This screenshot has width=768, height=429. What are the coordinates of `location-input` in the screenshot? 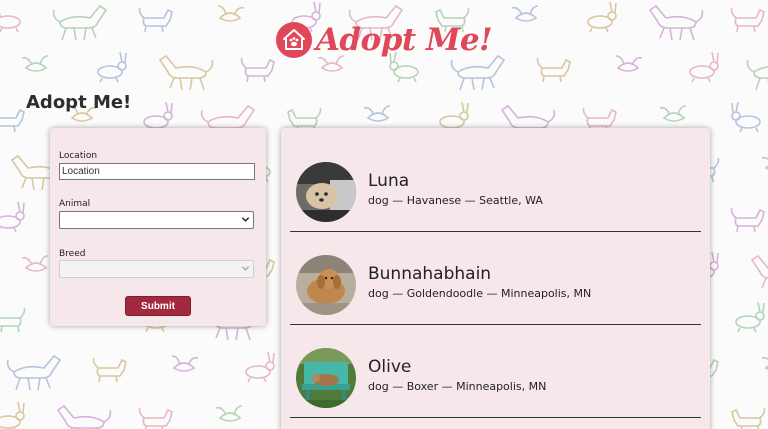 It's located at (157, 171).